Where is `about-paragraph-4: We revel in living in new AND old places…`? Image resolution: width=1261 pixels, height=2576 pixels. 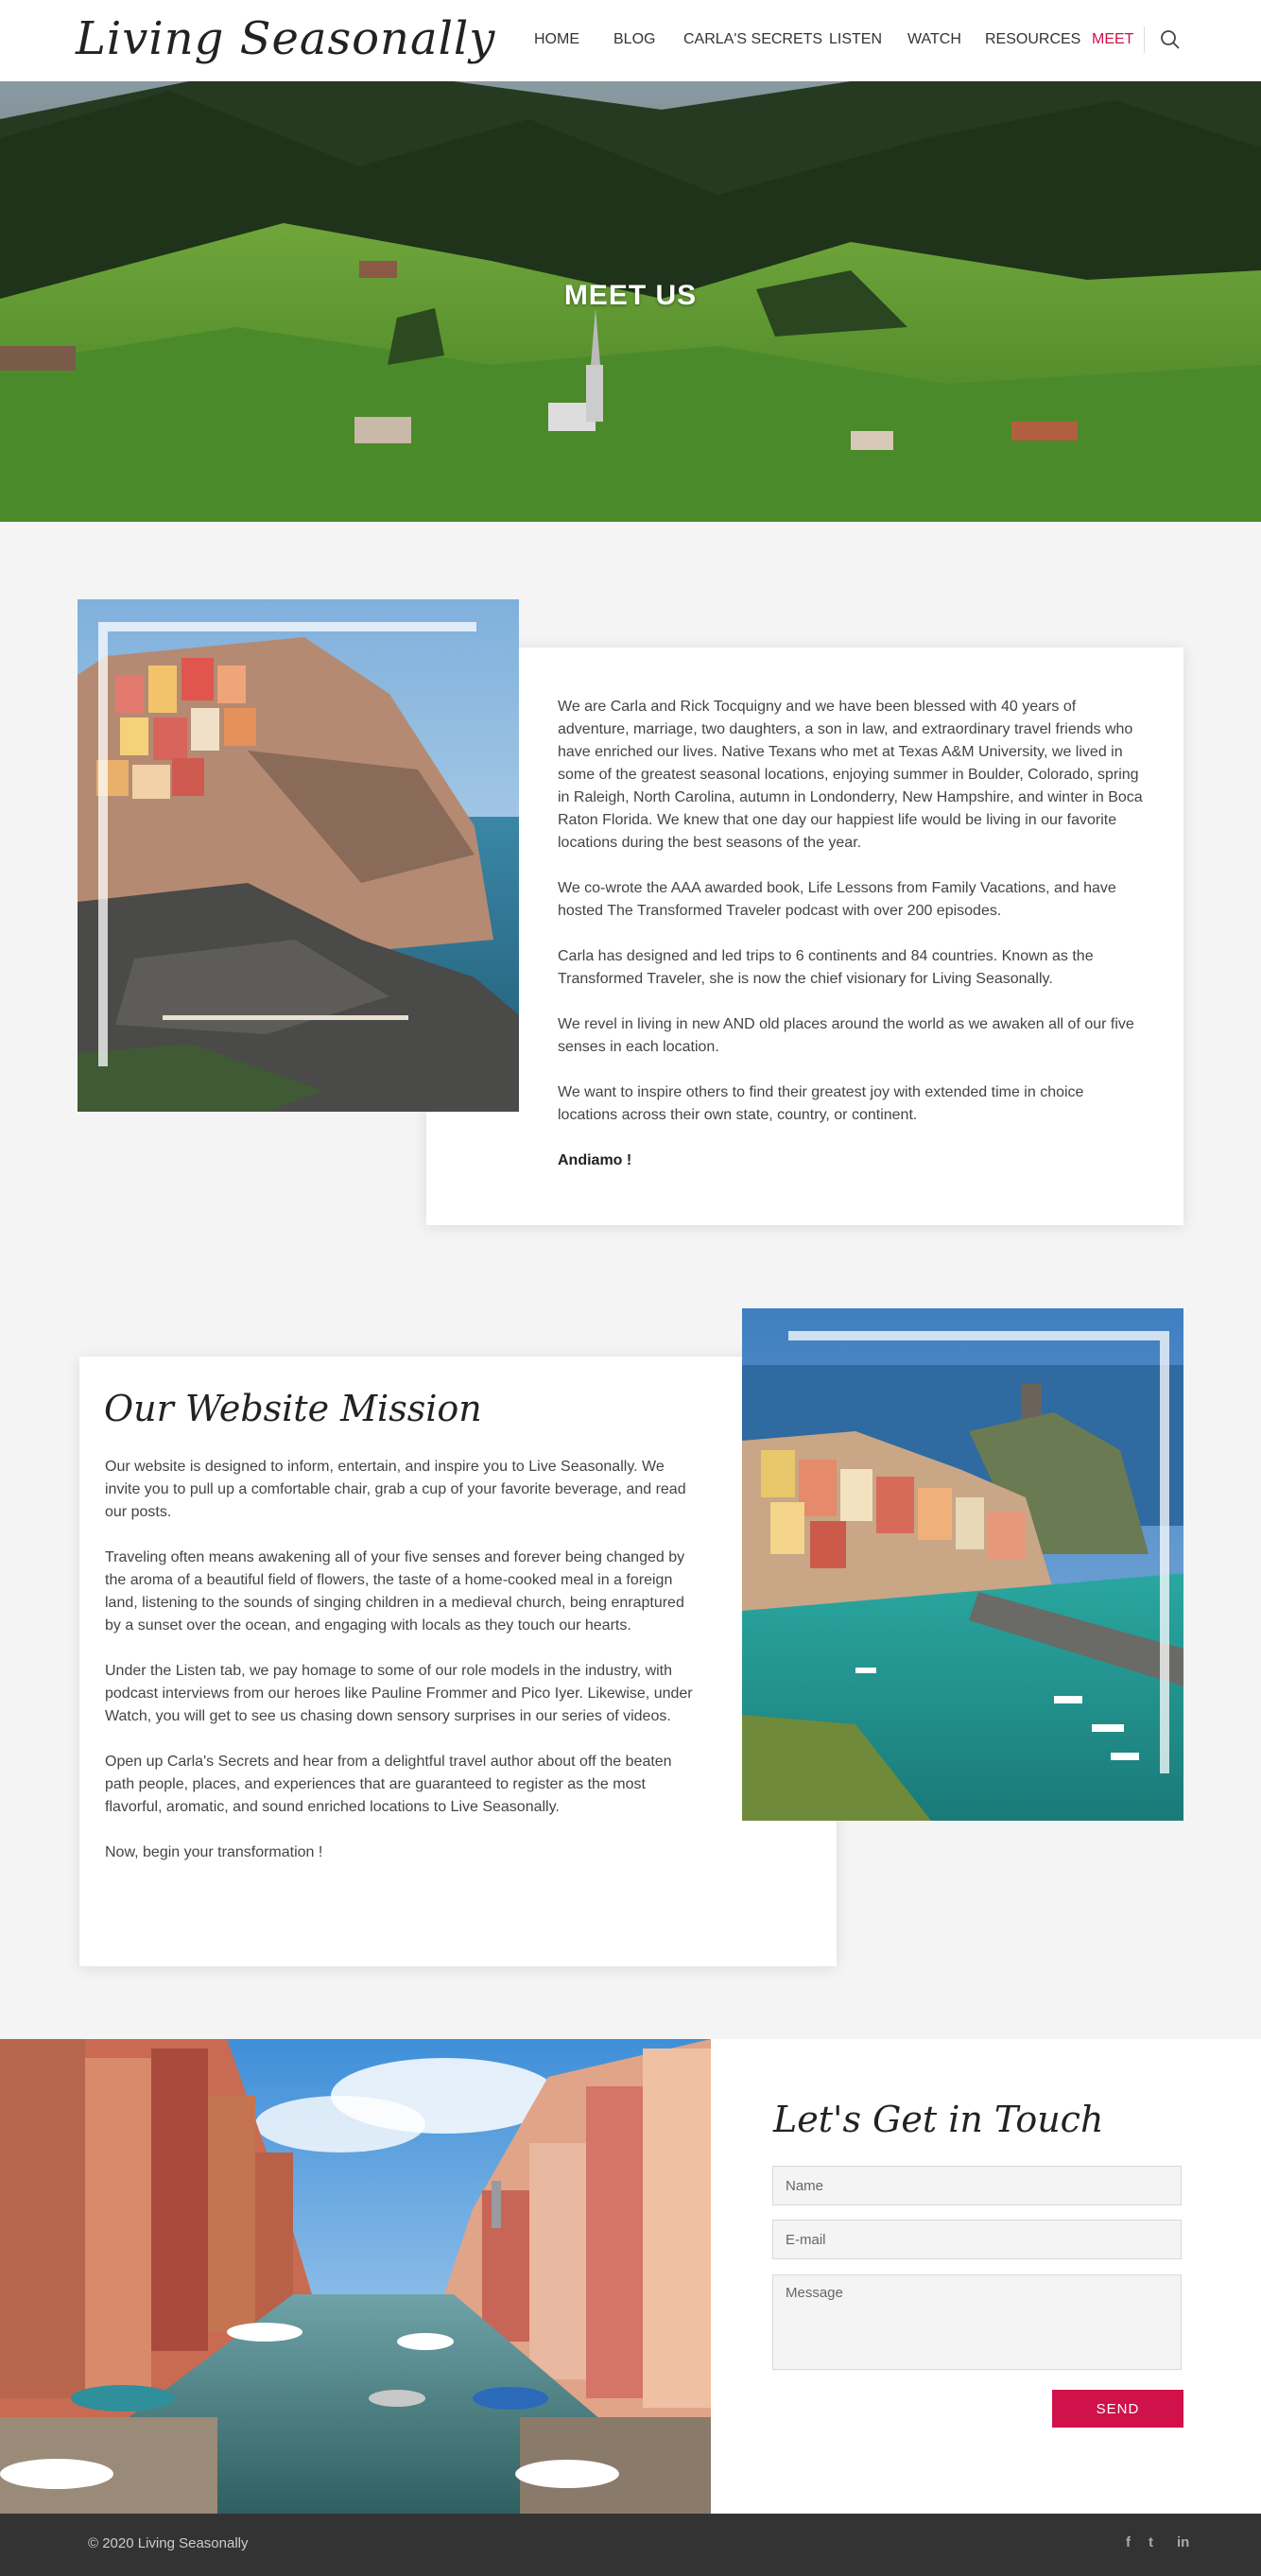 about-paragraph-4: We revel in living in new AND old places… is located at coordinates (846, 1036).